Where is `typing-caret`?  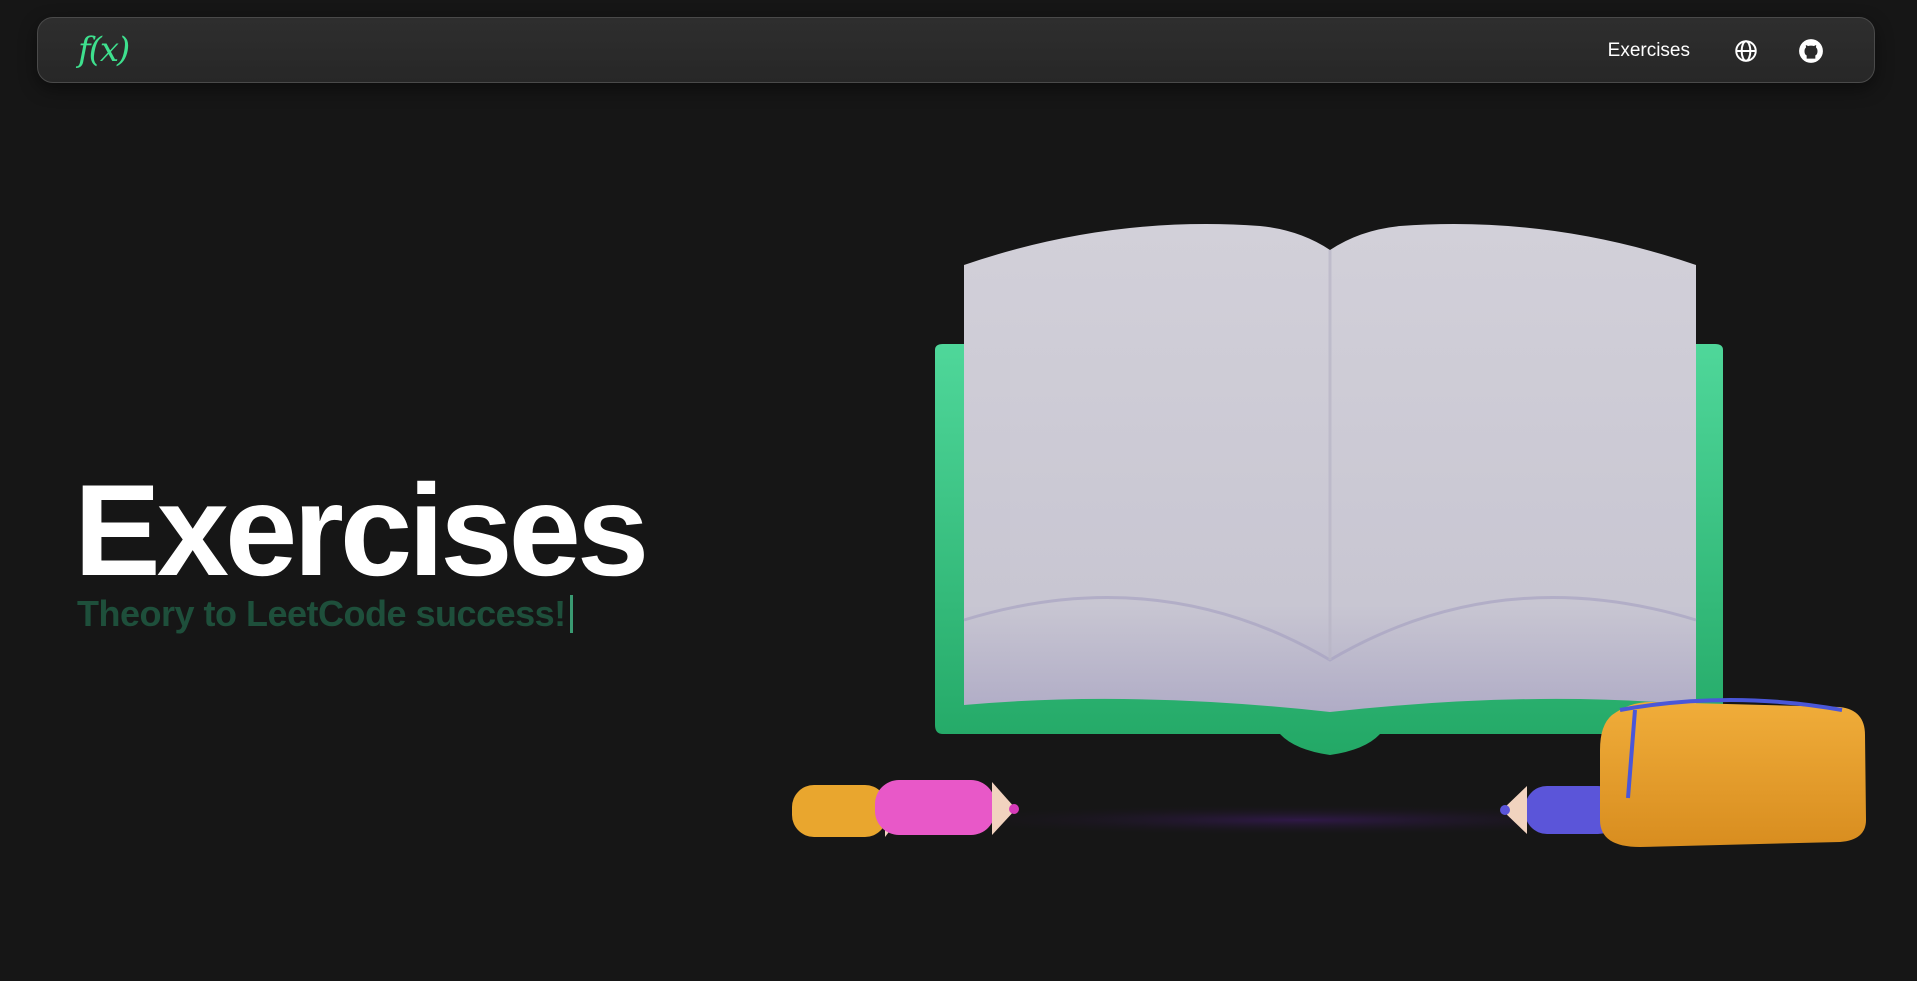 typing-caret is located at coordinates (571, 614).